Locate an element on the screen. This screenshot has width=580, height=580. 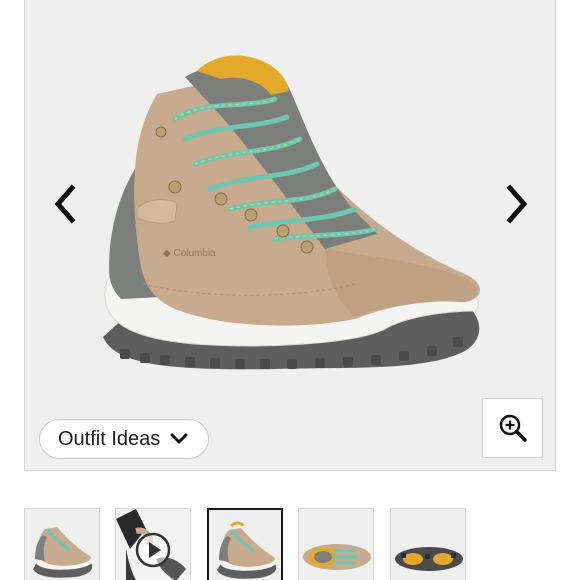
zoom-in-icon is located at coordinates (513, 428).